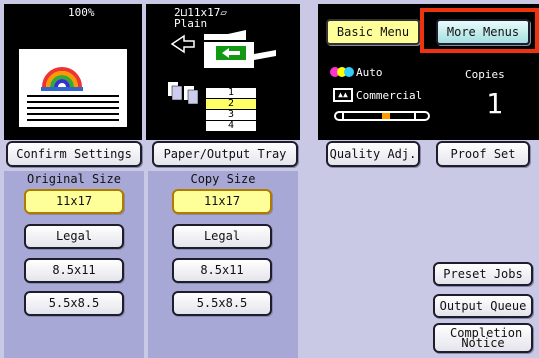  Describe the element at coordinates (486, 338) in the screenshot. I see `completion-notice-label: Completion Notice` at that location.